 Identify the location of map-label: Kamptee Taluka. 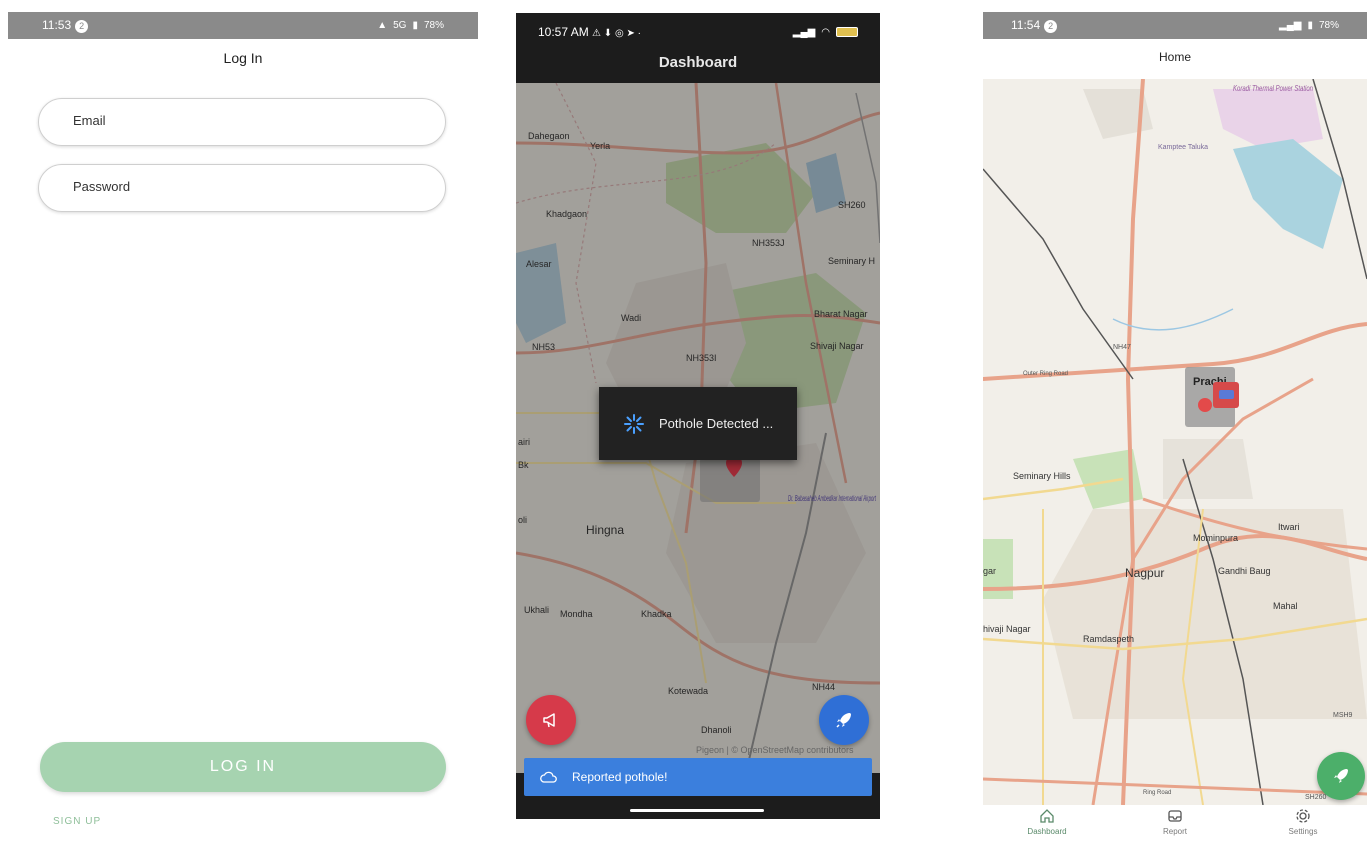
(1183, 147).